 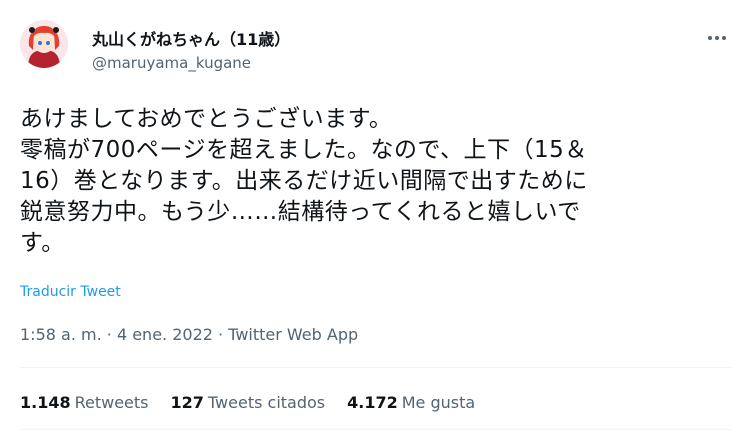 What do you see at coordinates (372, 402) in the screenshot?
I see `likes-count: 4.172` at bounding box center [372, 402].